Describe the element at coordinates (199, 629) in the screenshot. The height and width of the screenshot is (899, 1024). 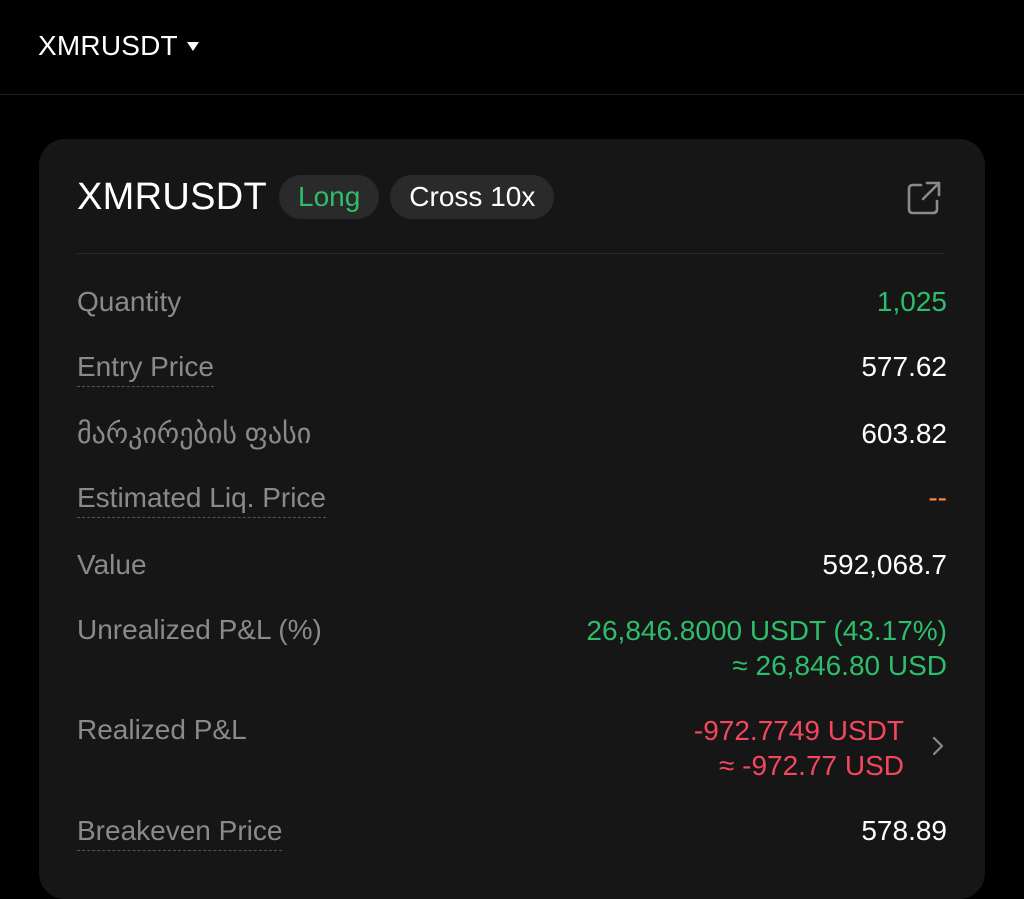
I see `unrealized-pnl-label: Unrealized P&L (%)` at that location.